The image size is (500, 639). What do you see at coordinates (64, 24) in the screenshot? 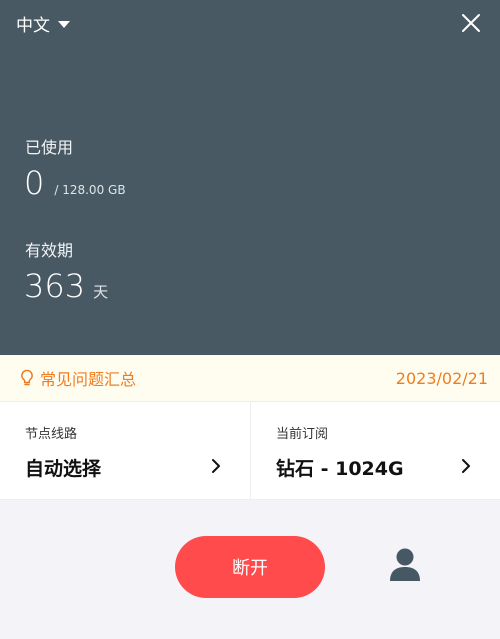
I see `chevron-down-icon` at bounding box center [64, 24].